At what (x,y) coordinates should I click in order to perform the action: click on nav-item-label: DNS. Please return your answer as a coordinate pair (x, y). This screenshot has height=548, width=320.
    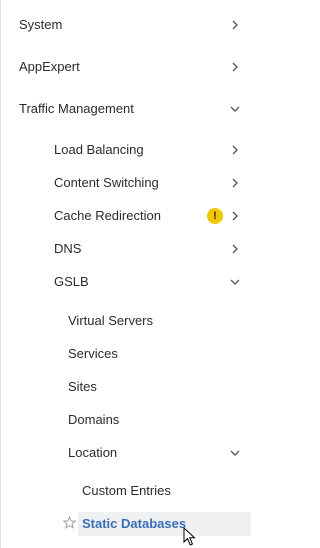
    Looking at the image, I should click on (68, 248).